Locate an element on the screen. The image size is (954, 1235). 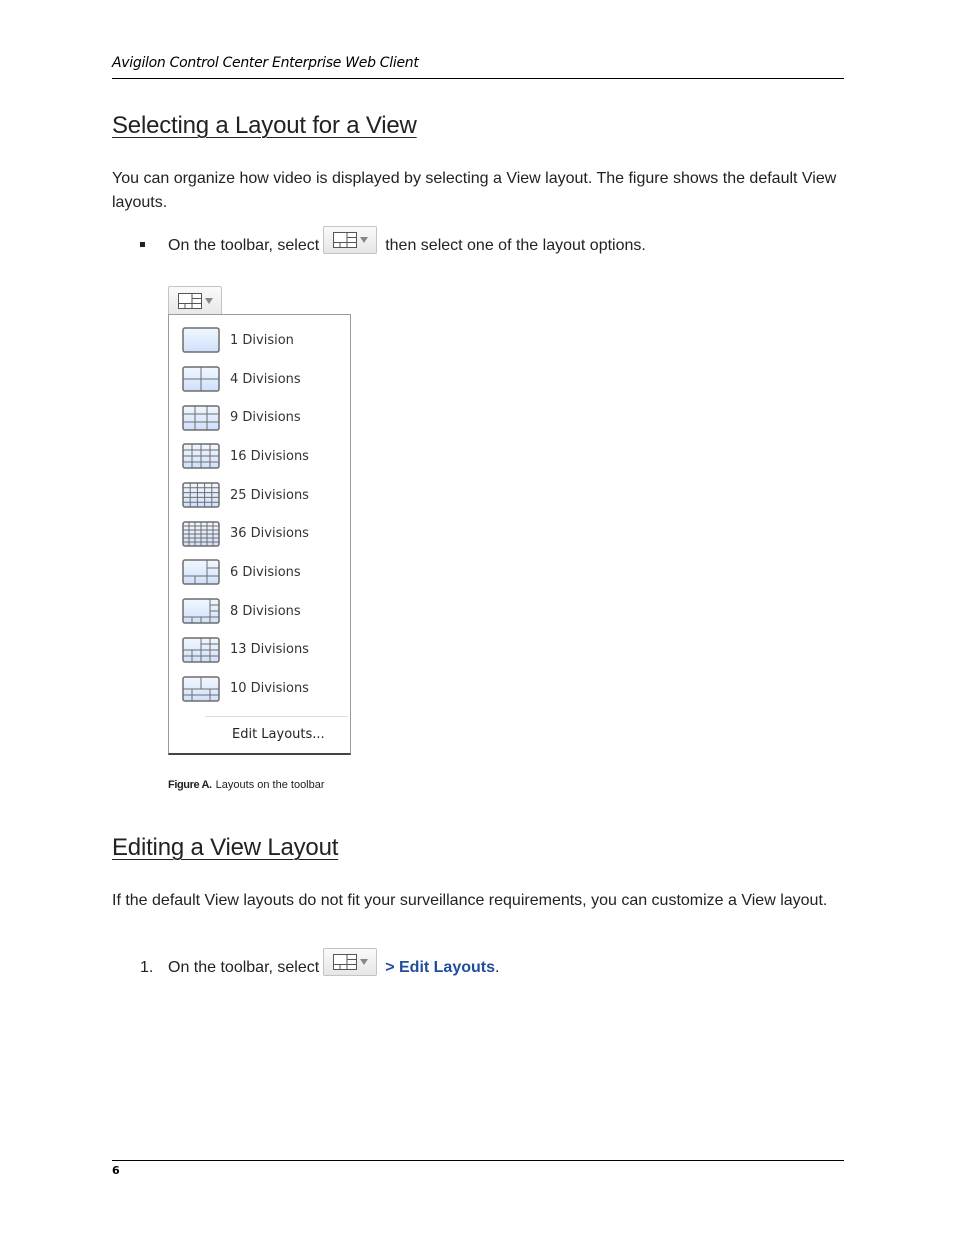
layout-4-icon is located at coordinates (201, 379).